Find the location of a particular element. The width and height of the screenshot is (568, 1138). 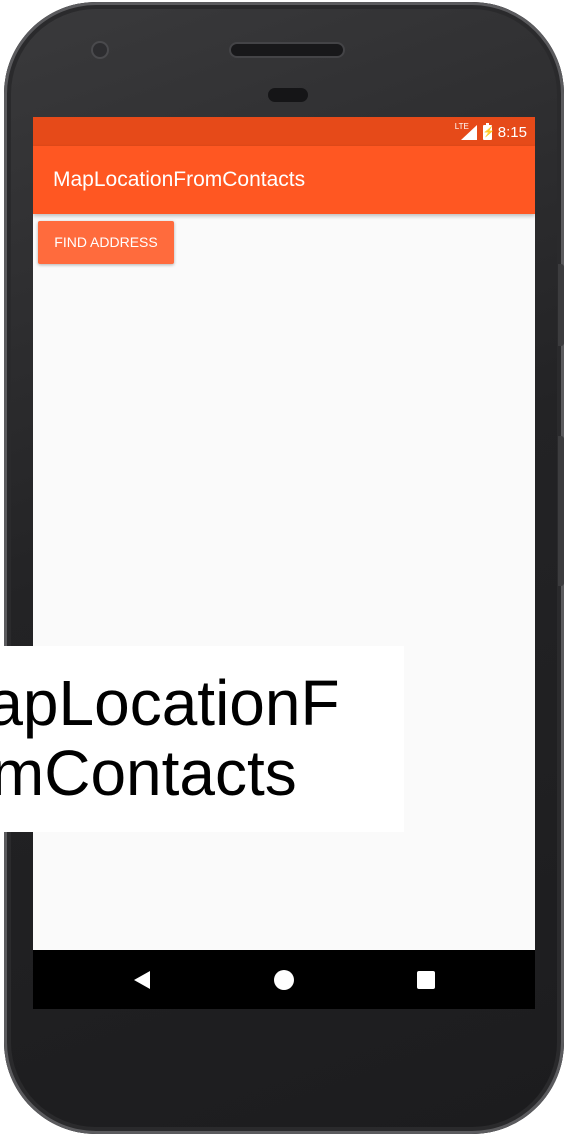

signal-strength-icon is located at coordinates (468, 132).